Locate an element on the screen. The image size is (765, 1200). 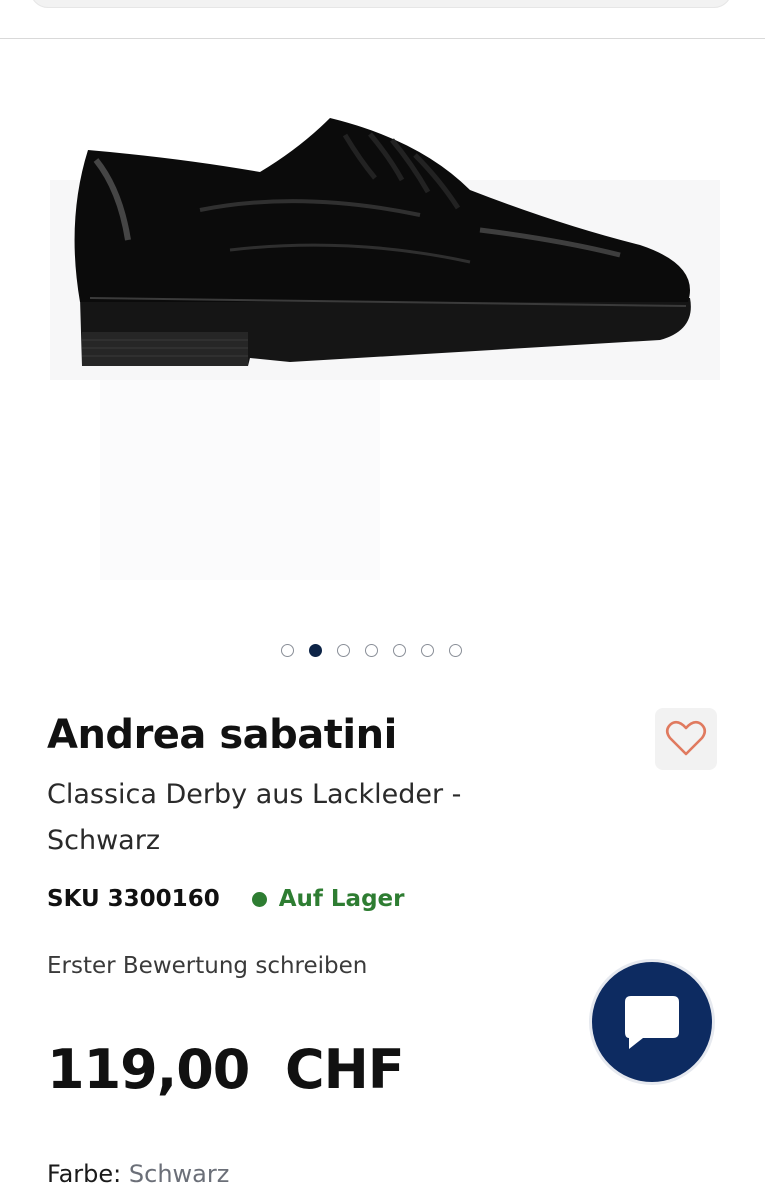
write-review-link: Erster Bewertung schreiben is located at coordinates (207, 966).